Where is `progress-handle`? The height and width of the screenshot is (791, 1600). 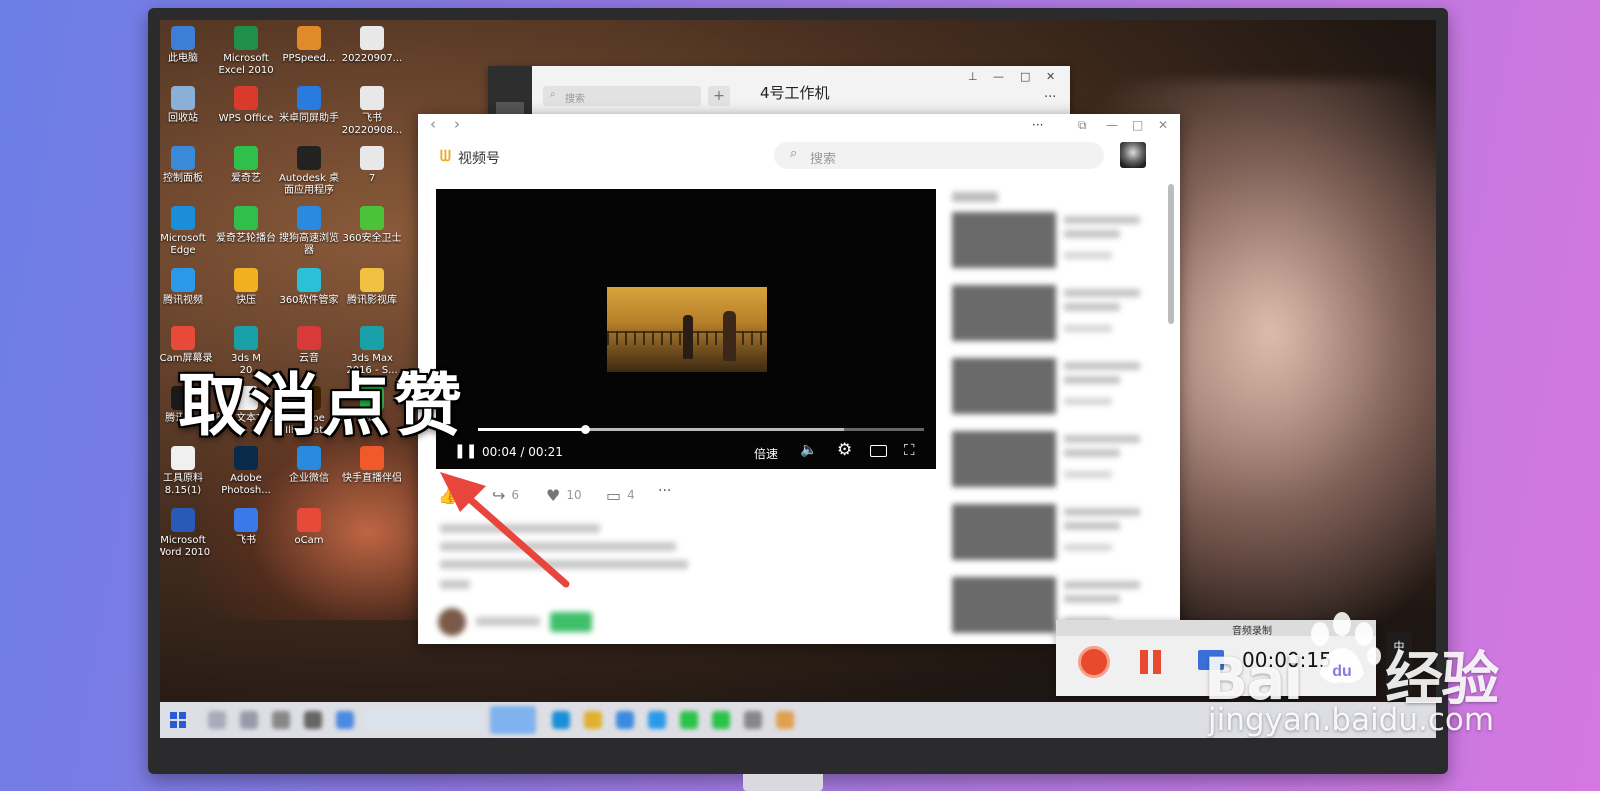 progress-handle is located at coordinates (586, 429).